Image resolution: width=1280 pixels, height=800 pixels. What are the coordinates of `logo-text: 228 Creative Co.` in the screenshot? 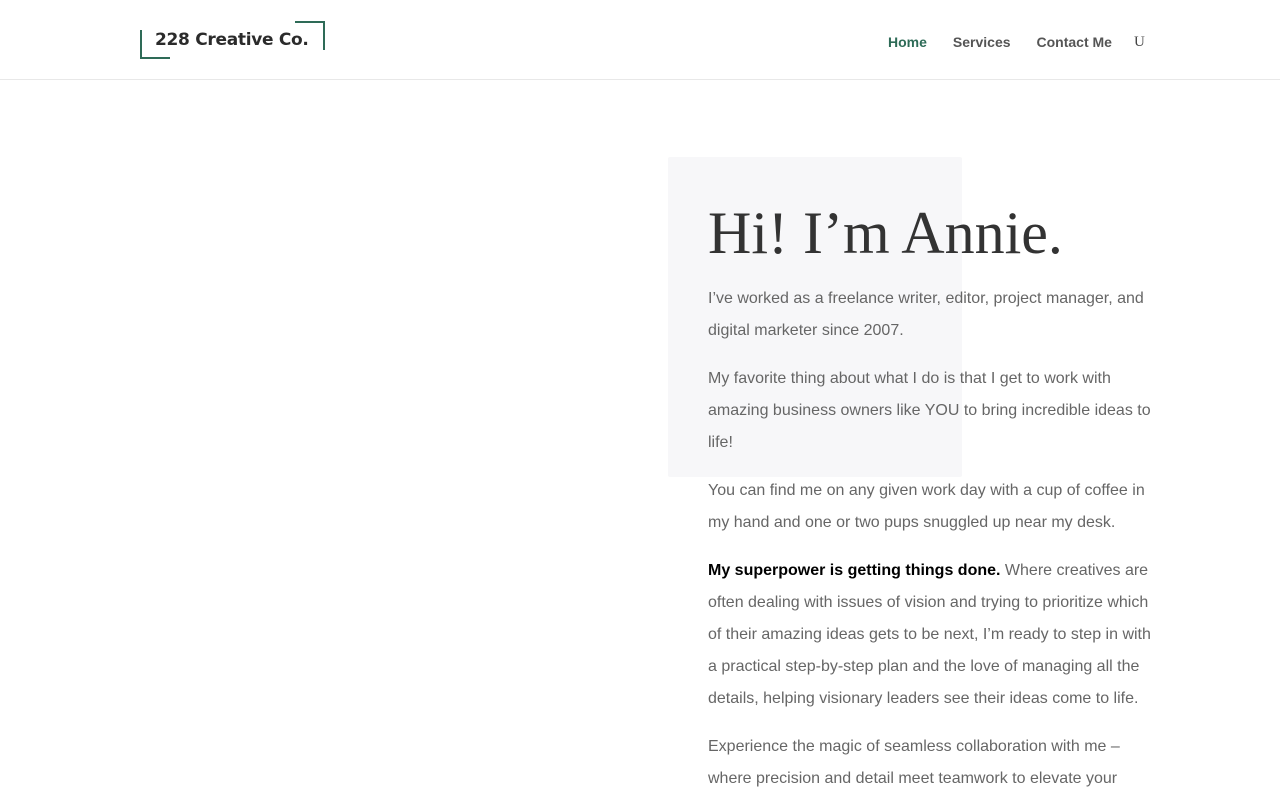 It's located at (232, 40).